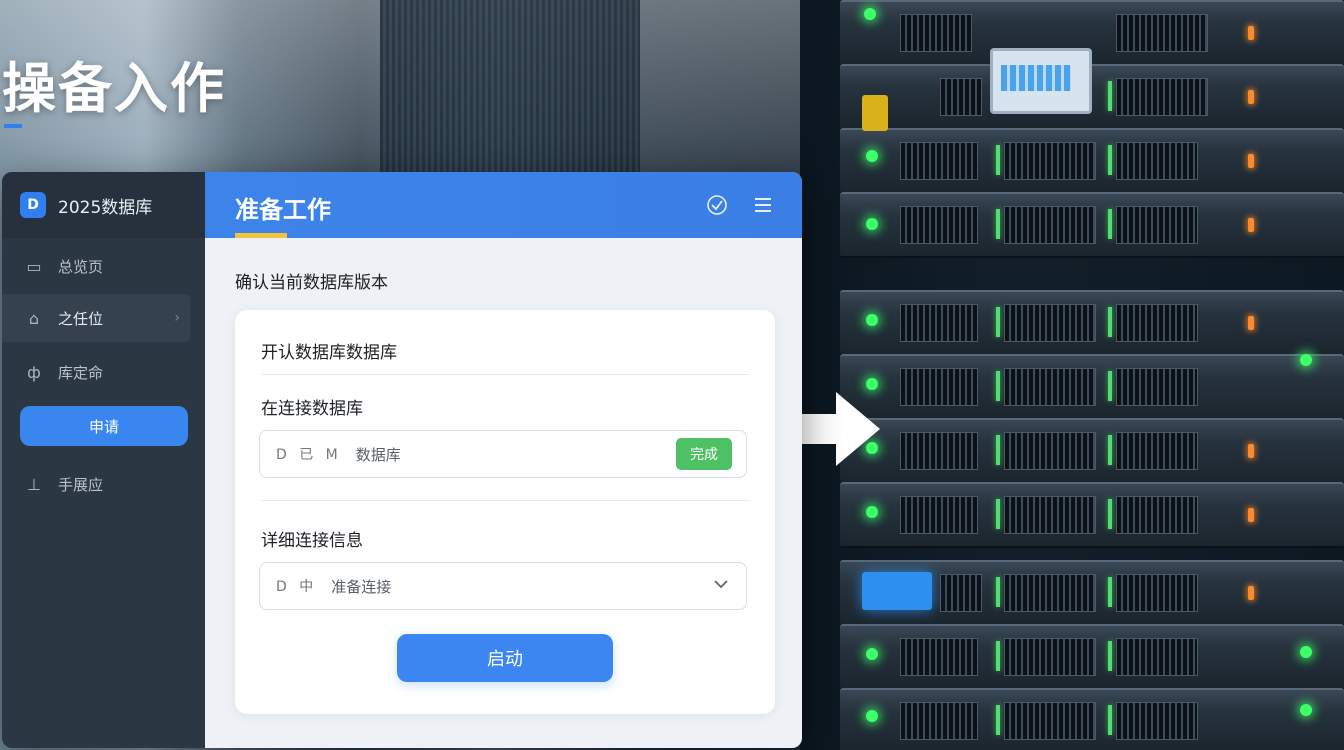 The height and width of the screenshot is (750, 1344). What do you see at coordinates (329, 353) in the screenshot?
I see `card-heading: 开认数据库数据库` at bounding box center [329, 353].